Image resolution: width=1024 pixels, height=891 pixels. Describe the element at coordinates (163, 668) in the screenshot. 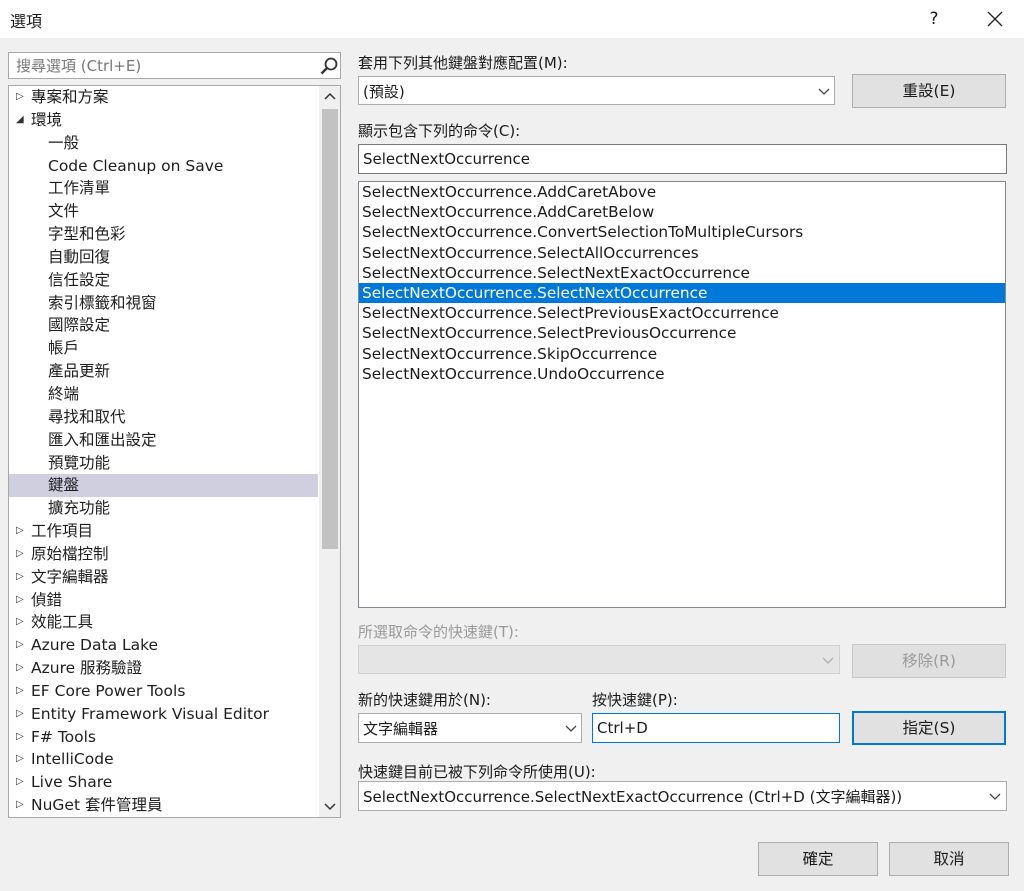

I see `tree-item: ▷ Azure 服務驗證` at that location.